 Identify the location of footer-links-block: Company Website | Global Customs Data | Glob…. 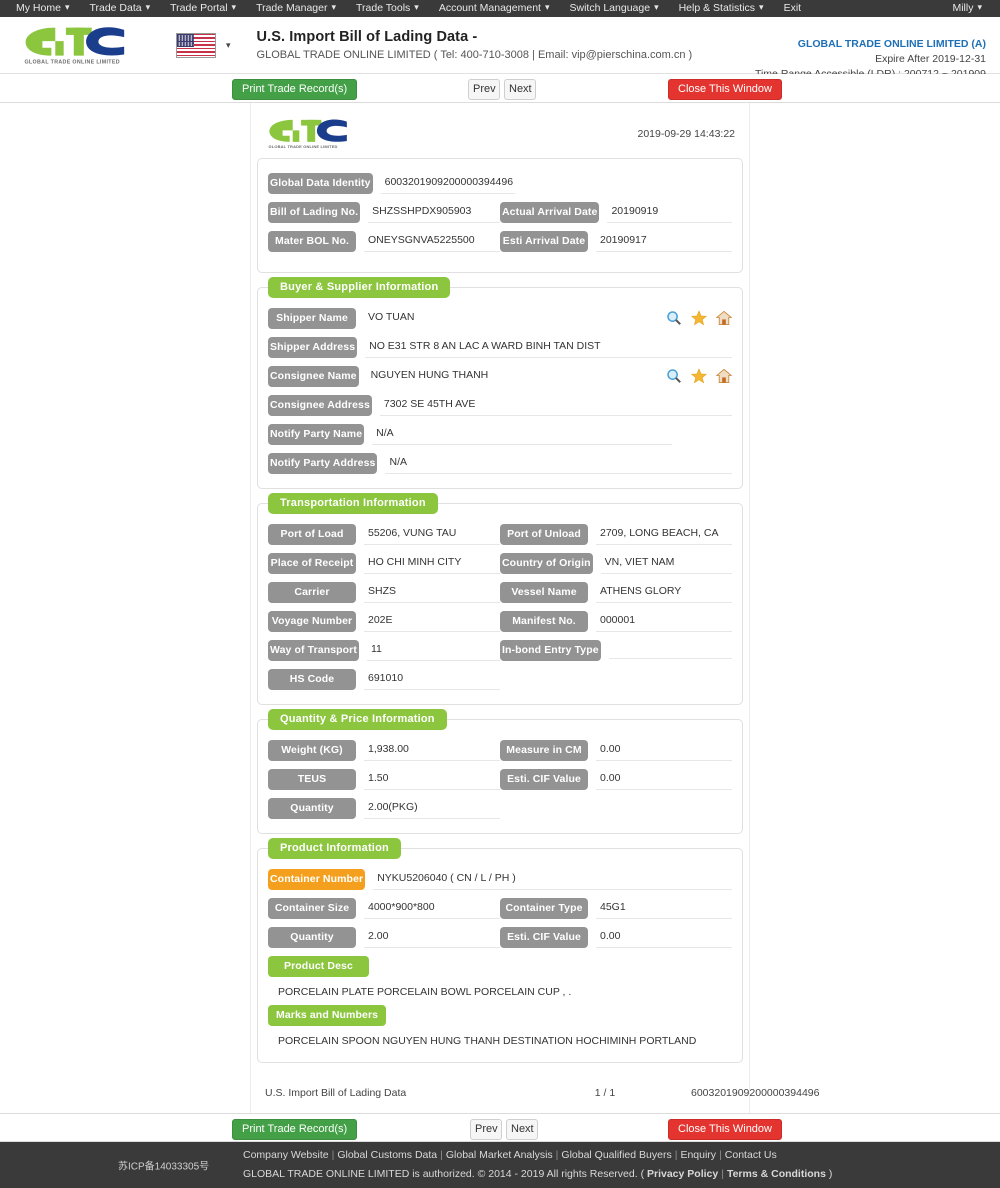
(537, 1165).